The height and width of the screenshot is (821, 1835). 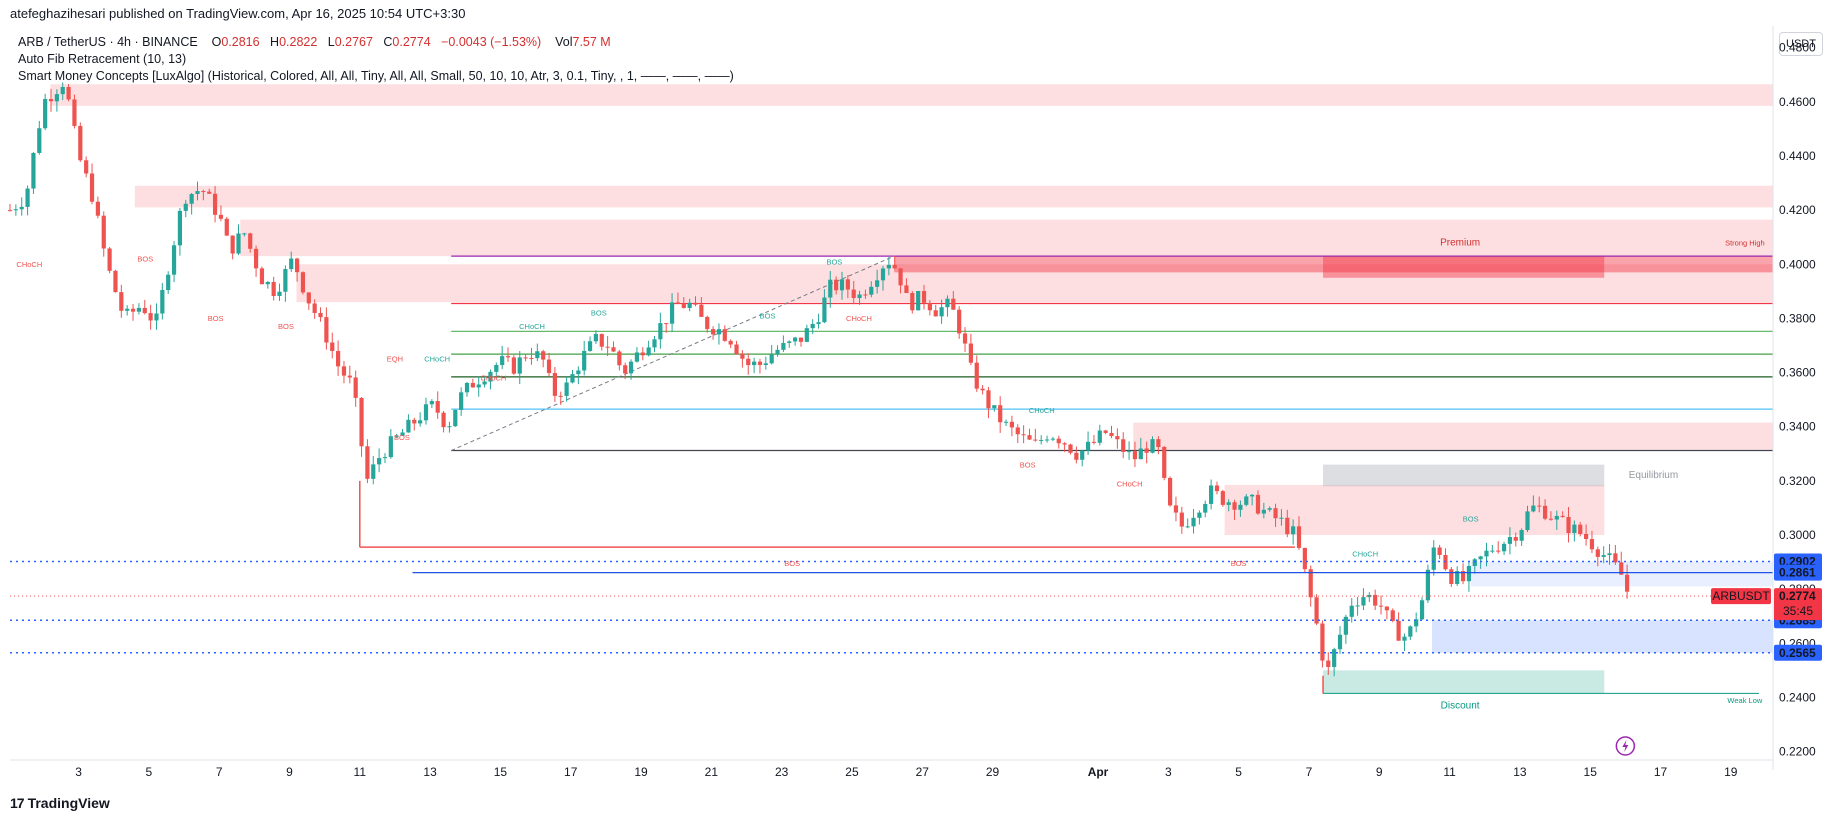 What do you see at coordinates (1653, 475) in the screenshot?
I see `smc-annotation: Equilibrium` at bounding box center [1653, 475].